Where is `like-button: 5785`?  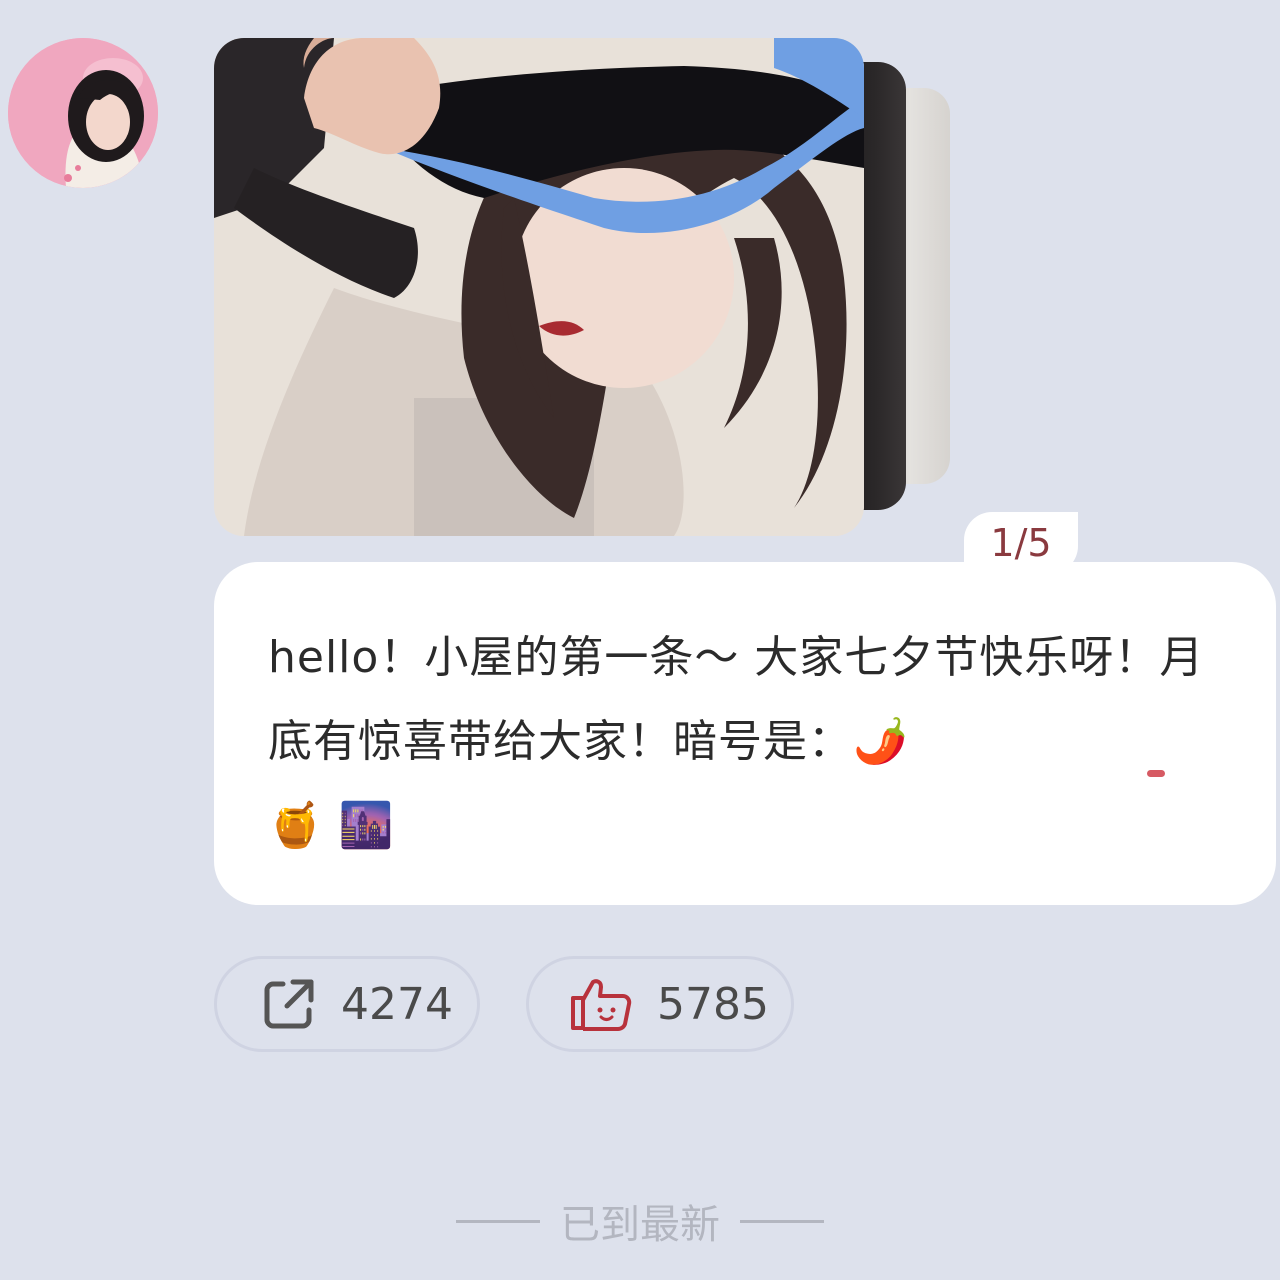 like-button: 5785 is located at coordinates (660, 1004).